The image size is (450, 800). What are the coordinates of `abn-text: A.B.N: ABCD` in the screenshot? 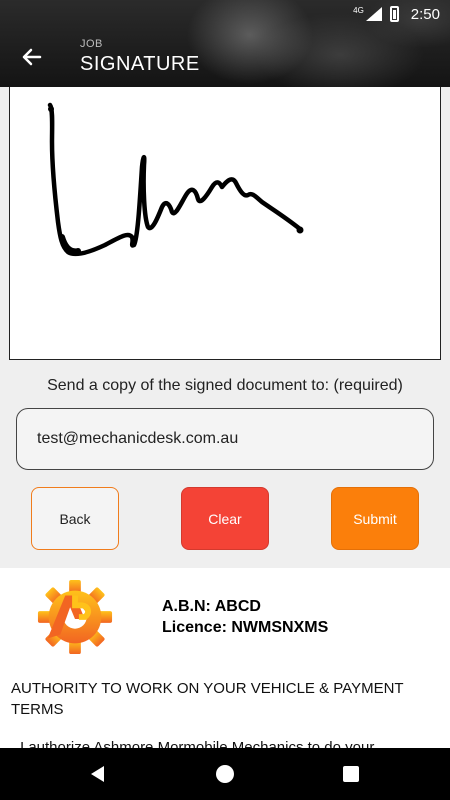 It's located at (211, 606).